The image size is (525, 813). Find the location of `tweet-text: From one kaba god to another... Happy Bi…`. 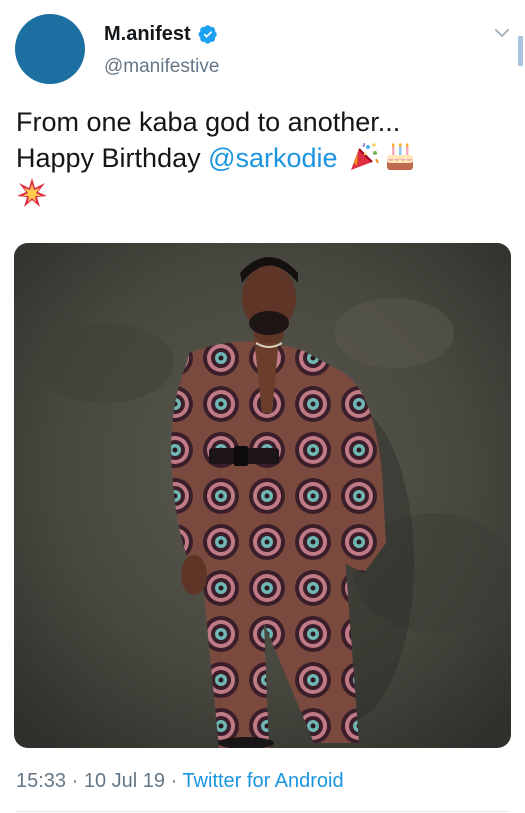

tweet-text: From one kaba god to another... Happy Bi… is located at coordinates (261, 158).